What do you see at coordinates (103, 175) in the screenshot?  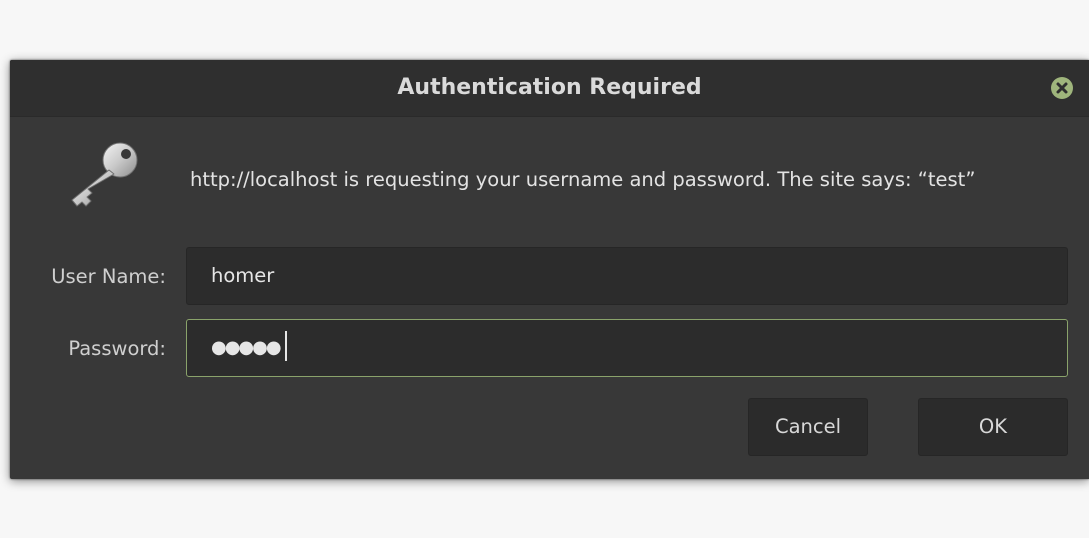 I see `key-icon` at bounding box center [103, 175].